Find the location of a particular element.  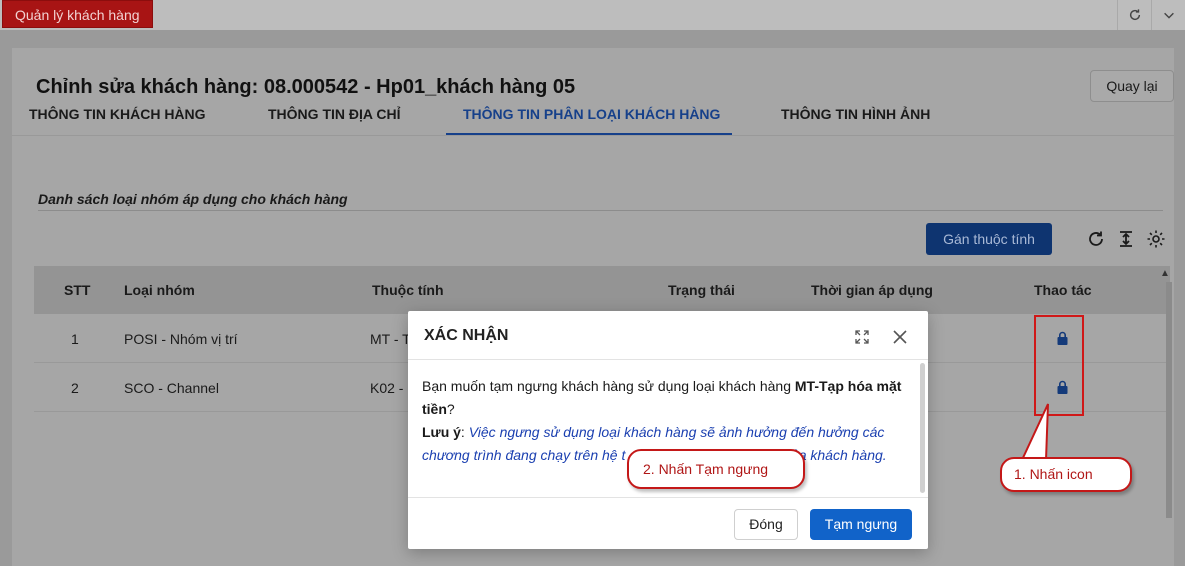

app-tab: Quản lý khách hàng is located at coordinates (77, 14).